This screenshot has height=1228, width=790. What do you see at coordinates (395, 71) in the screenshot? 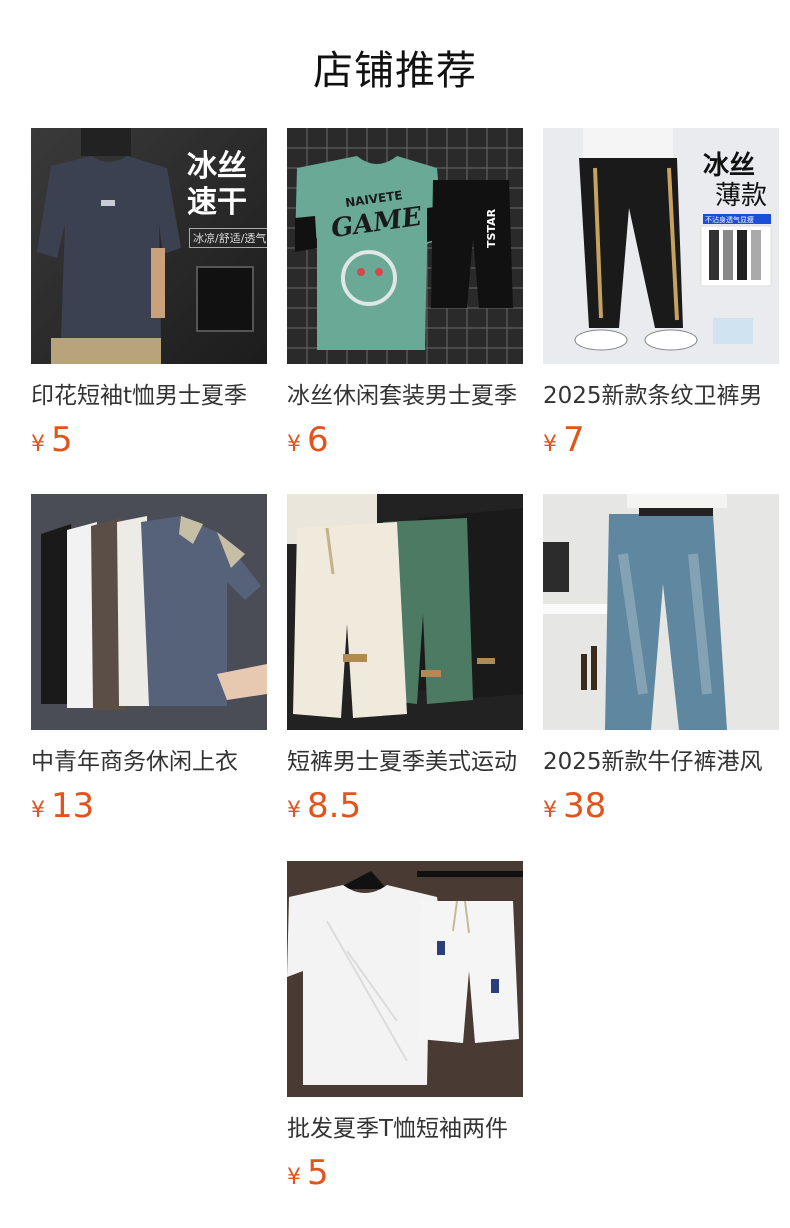
I see `page-title: 店铺推荐` at bounding box center [395, 71].